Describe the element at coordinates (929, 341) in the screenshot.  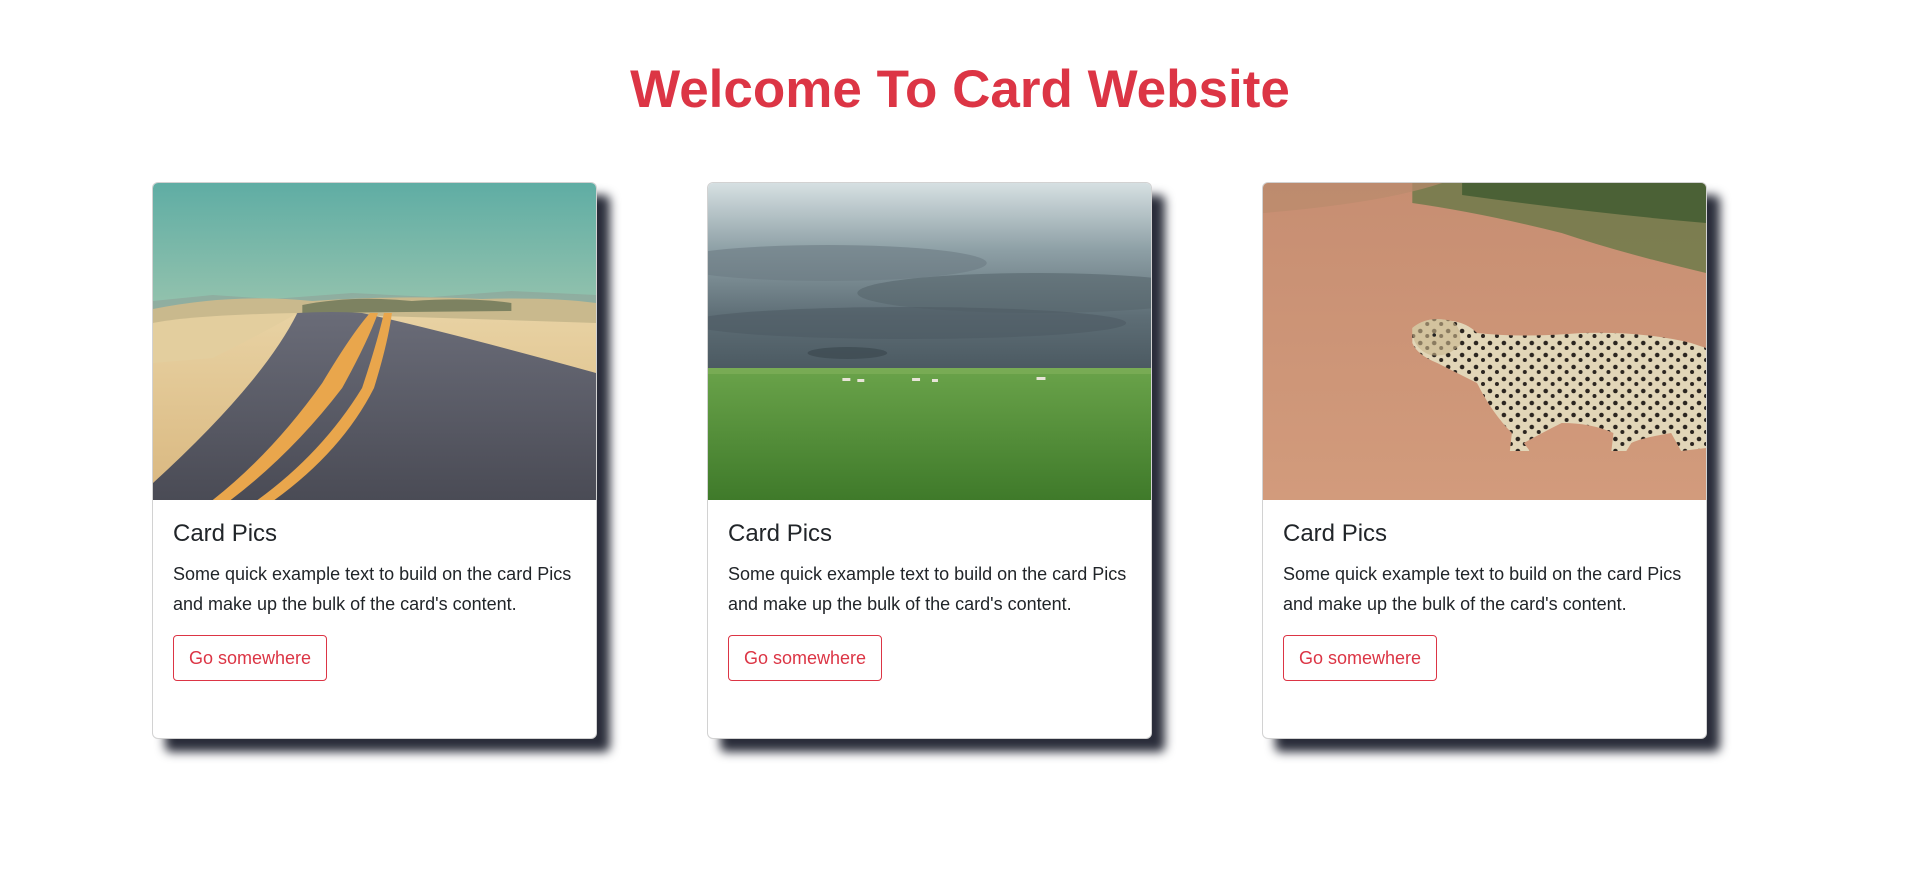
I see `grassland-image` at that location.